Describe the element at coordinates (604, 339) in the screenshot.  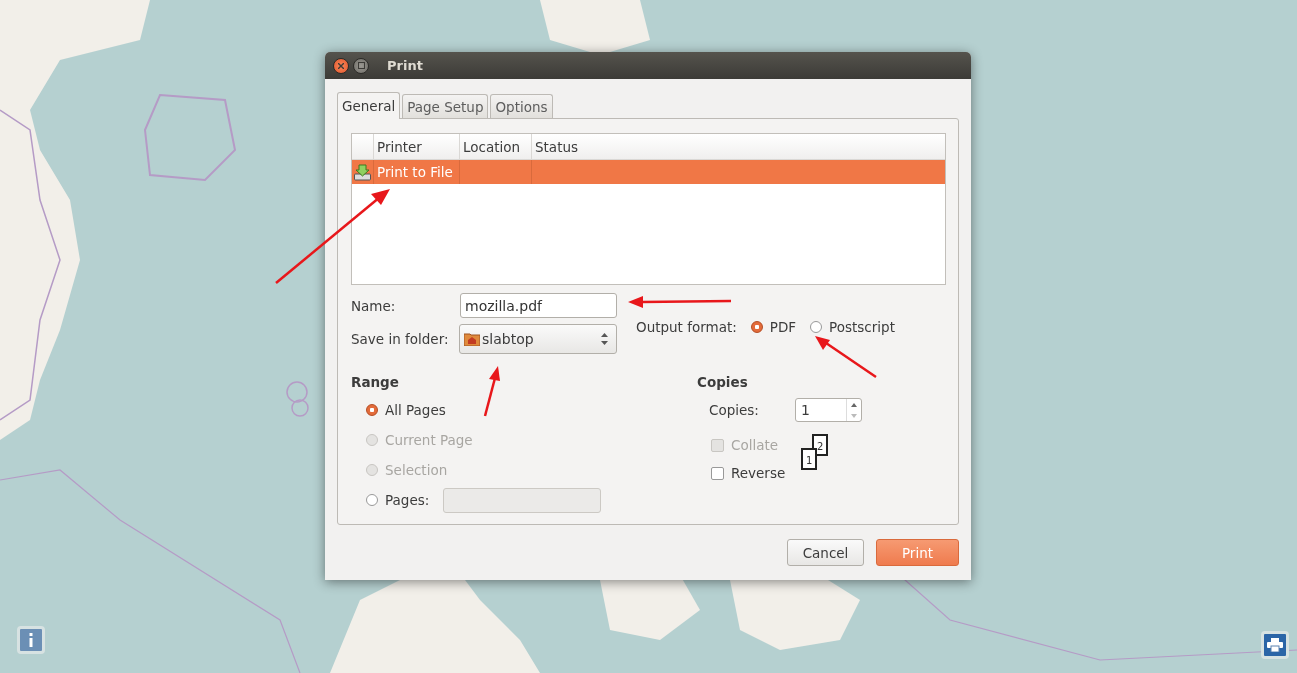
I see `spinner-arrows-icon` at that location.